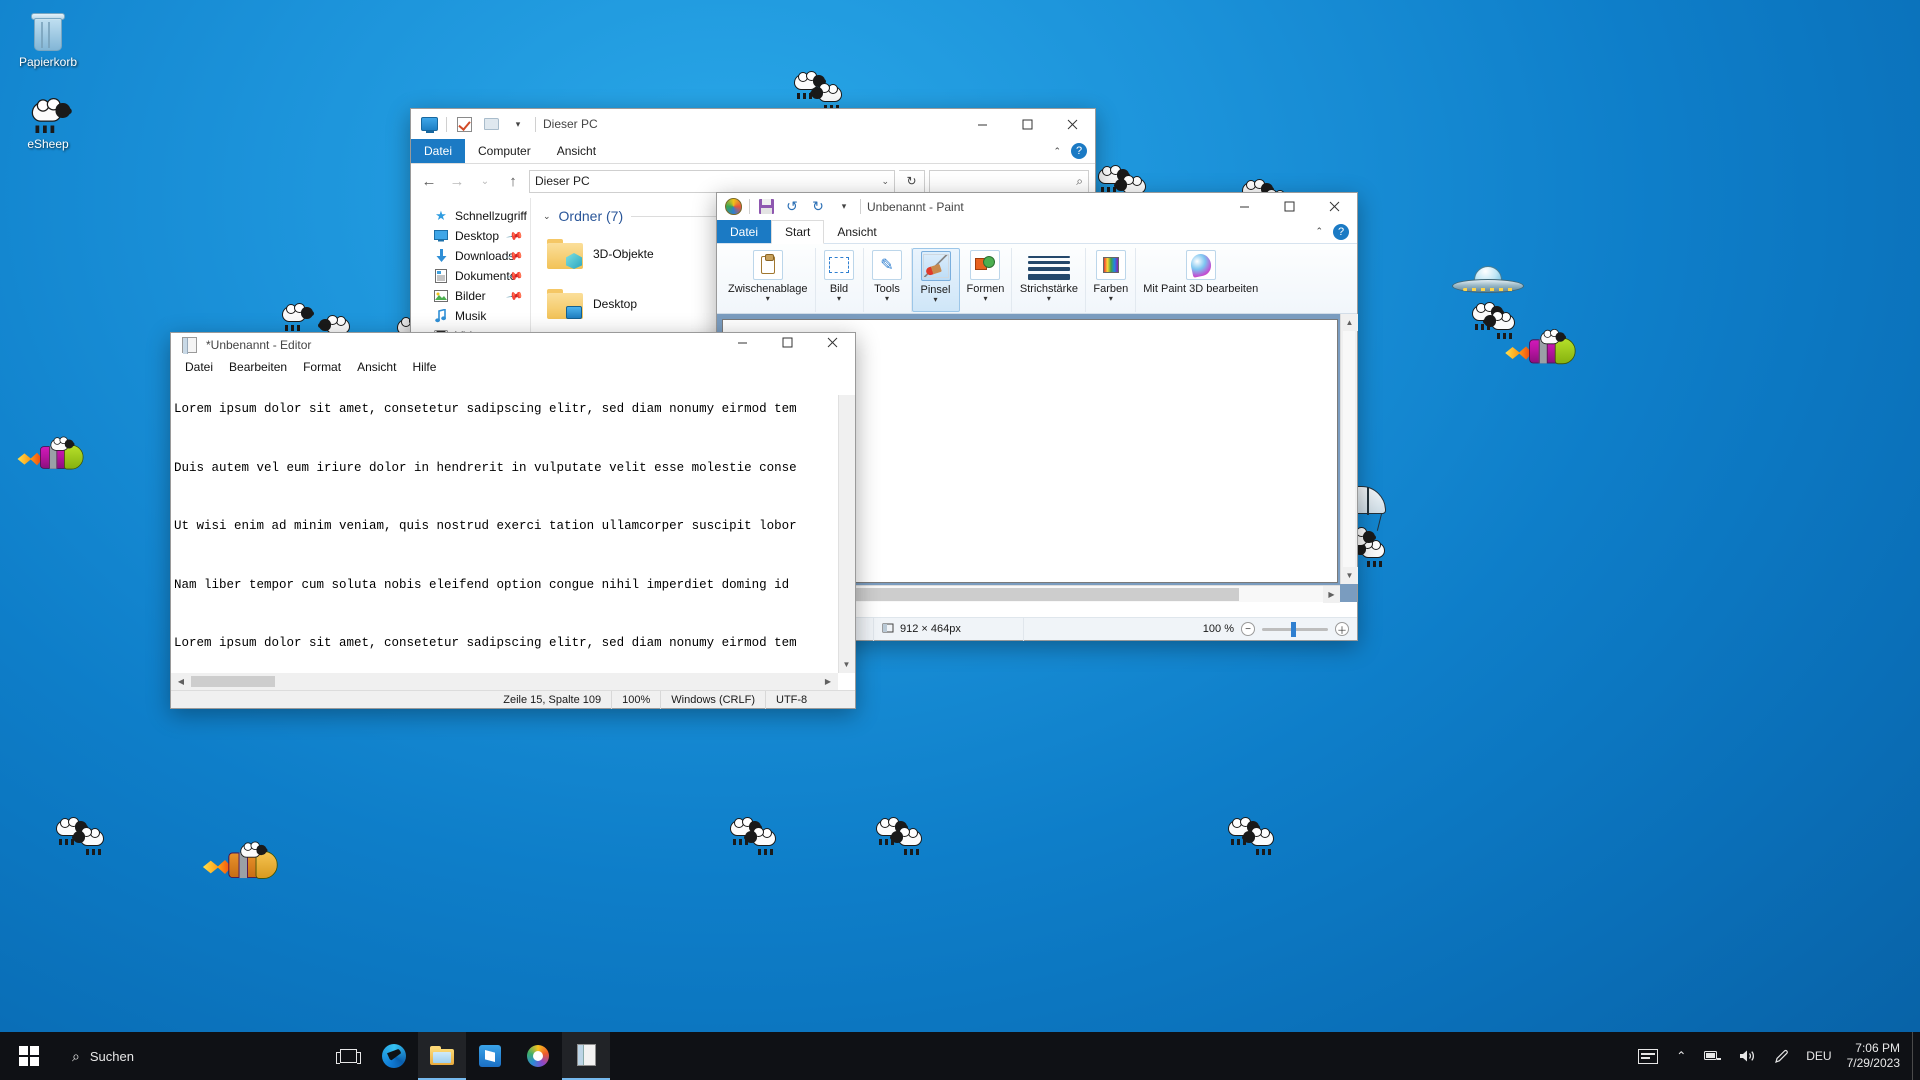 The height and width of the screenshot is (1080, 1920). What do you see at coordinates (960, 1056) in the screenshot?
I see `taskbar: ⌕ Suchen ⌃ DEU 7:06 PM 7/29/2023` at bounding box center [960, 1056].